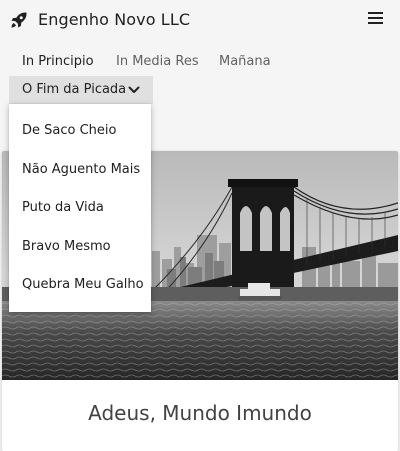  What do you see at coordinates (66, 246) in the screenshot?
I see `dropdown-item-label: Bravo Mesmo` at bounding box center [66, 246].